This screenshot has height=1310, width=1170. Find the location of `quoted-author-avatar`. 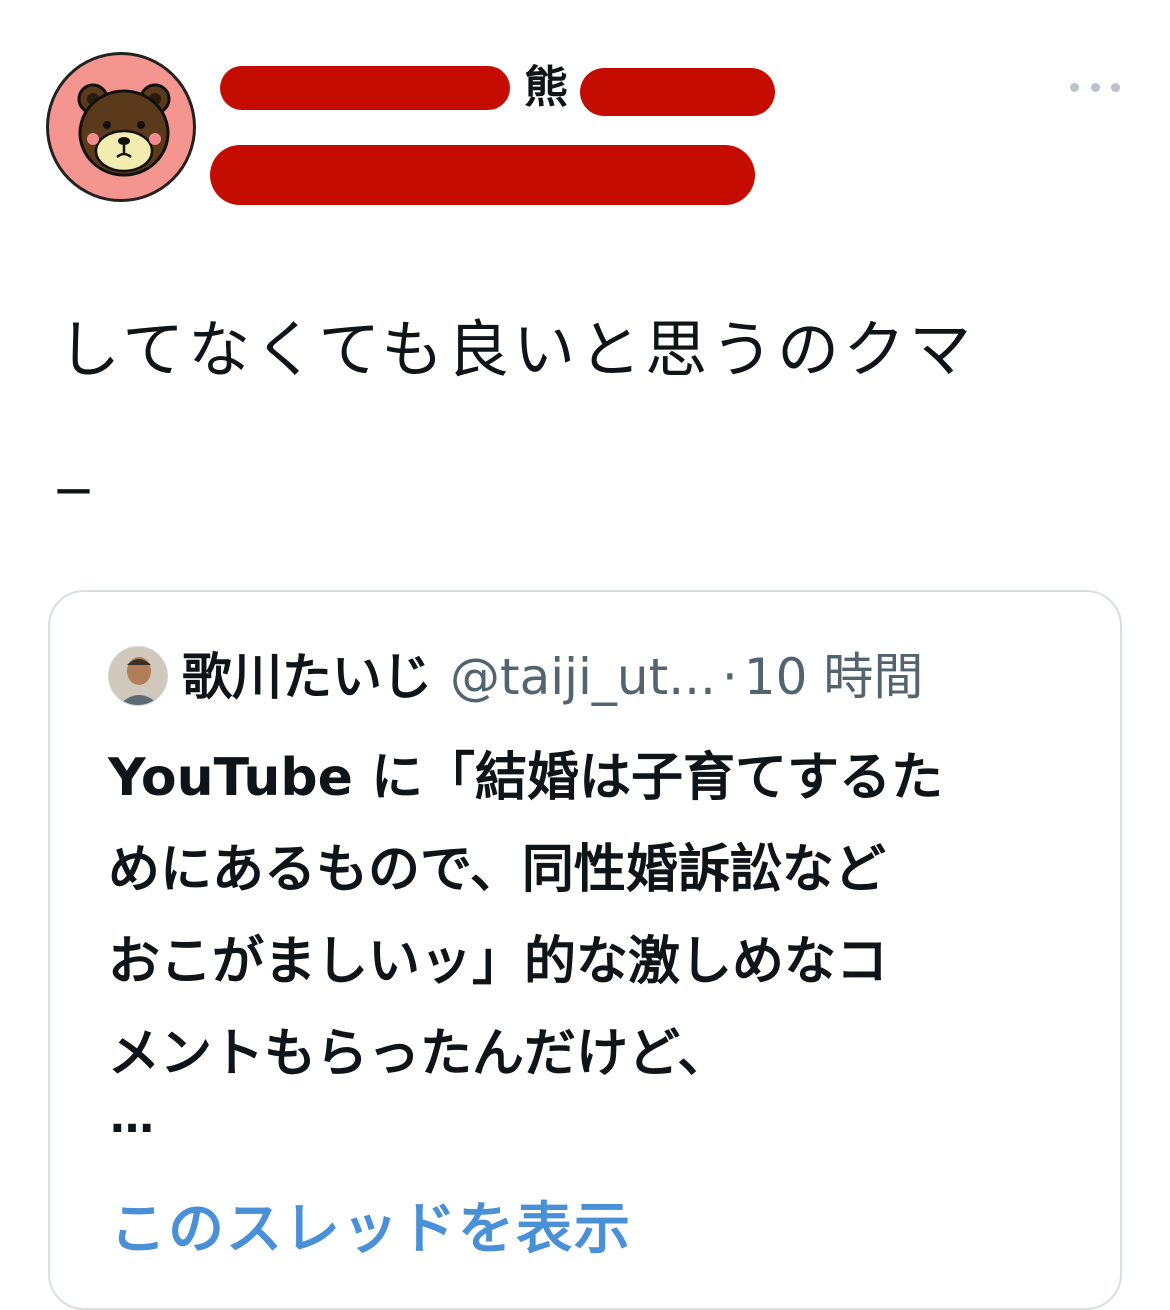

quoted-author-avatar is located at coordinates (138, 676).